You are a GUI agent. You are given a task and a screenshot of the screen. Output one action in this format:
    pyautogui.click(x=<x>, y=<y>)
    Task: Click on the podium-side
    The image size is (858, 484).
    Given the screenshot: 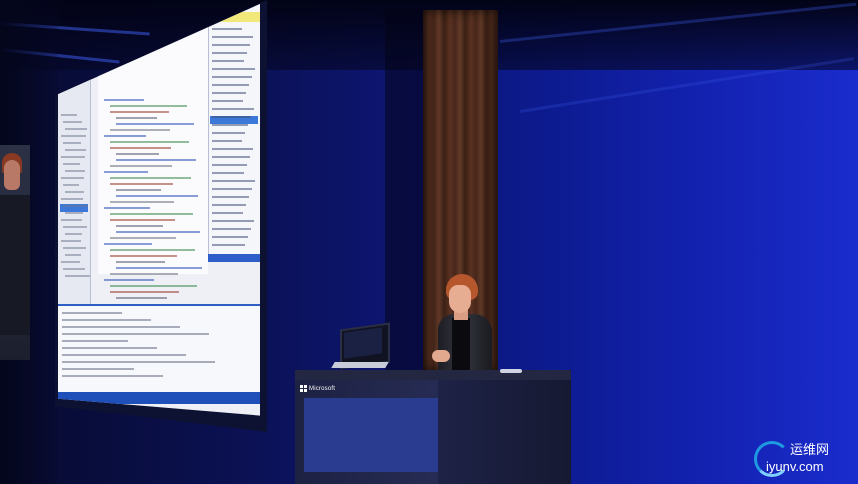 What is the action you would take?
    pyautogui.click(x=504, y=432)
    